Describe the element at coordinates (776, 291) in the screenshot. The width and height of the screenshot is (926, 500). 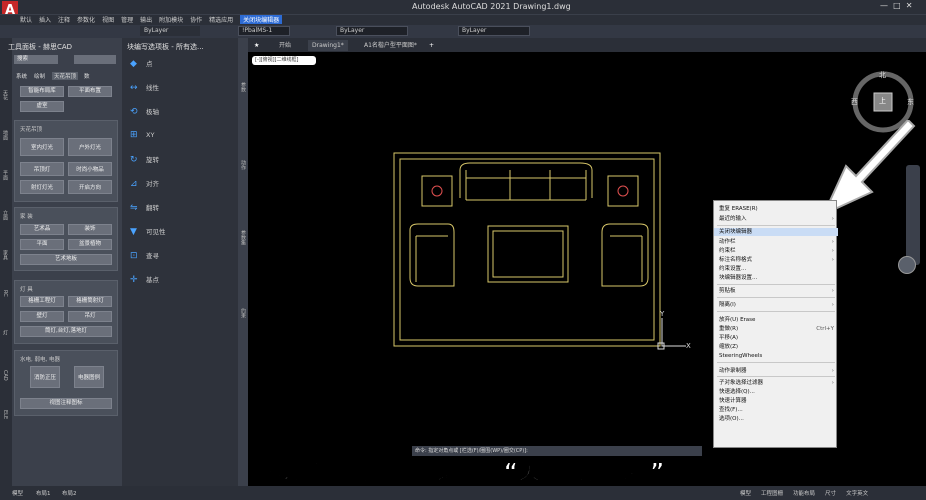
I see `context-item-8: 剪贴板 ›` at that location.